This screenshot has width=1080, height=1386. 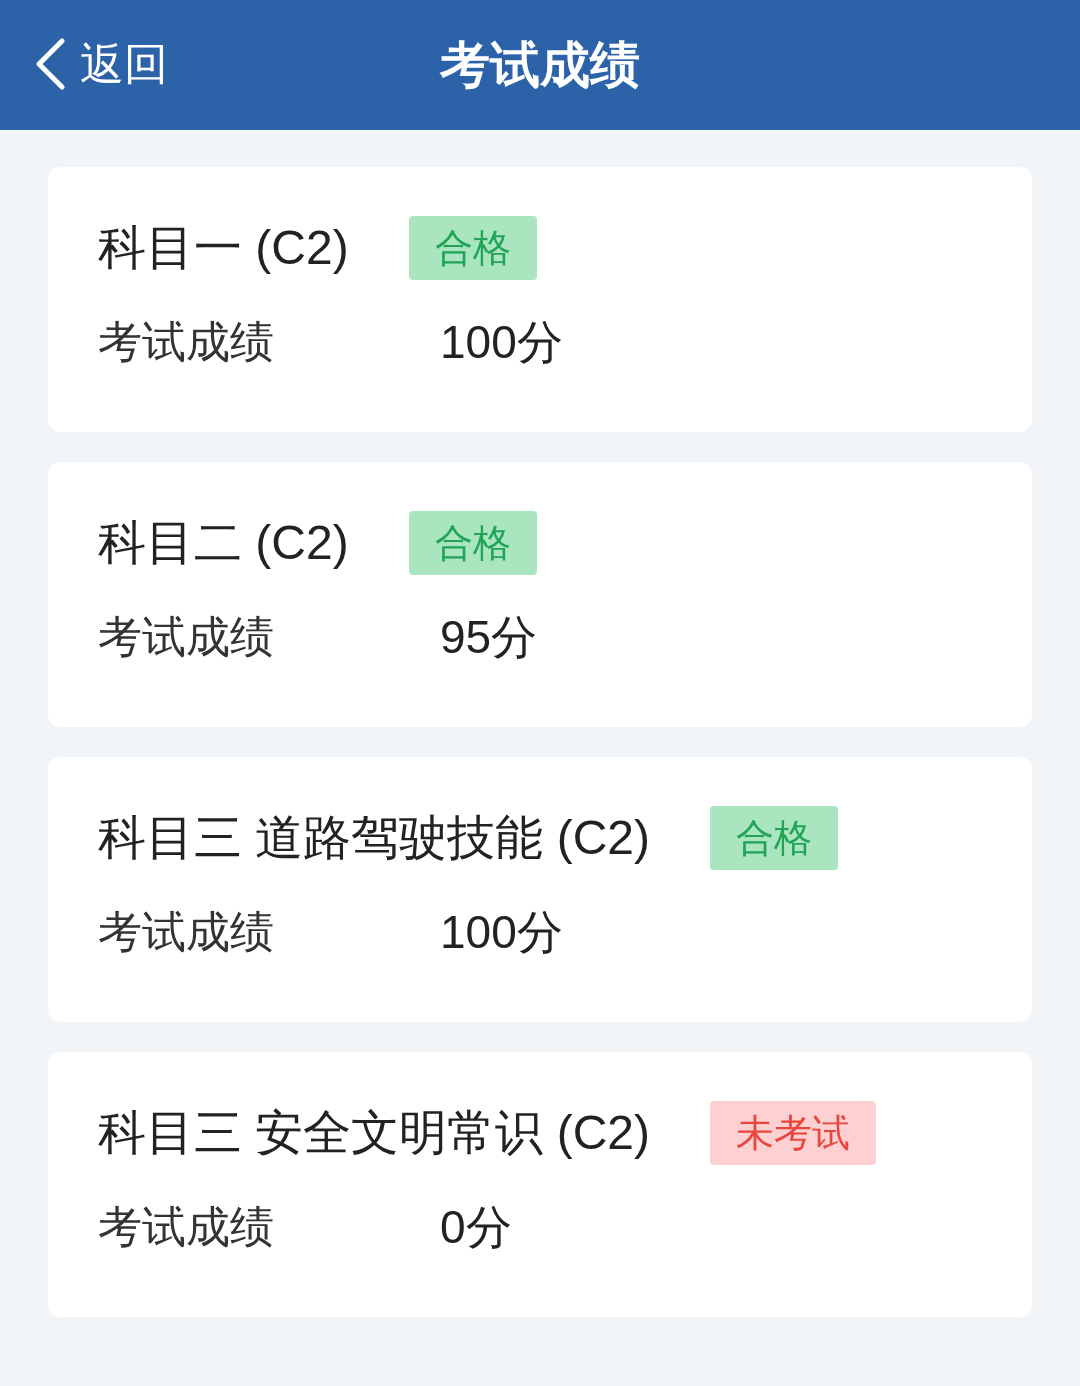 I want to click on subject-title: 科目一 (C2), so click(x=223, y=248).